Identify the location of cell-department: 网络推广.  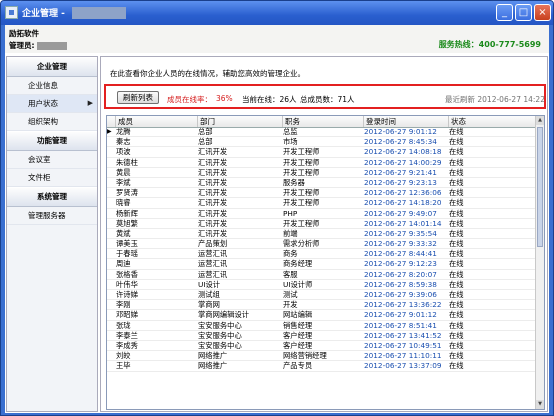
(213, 366).